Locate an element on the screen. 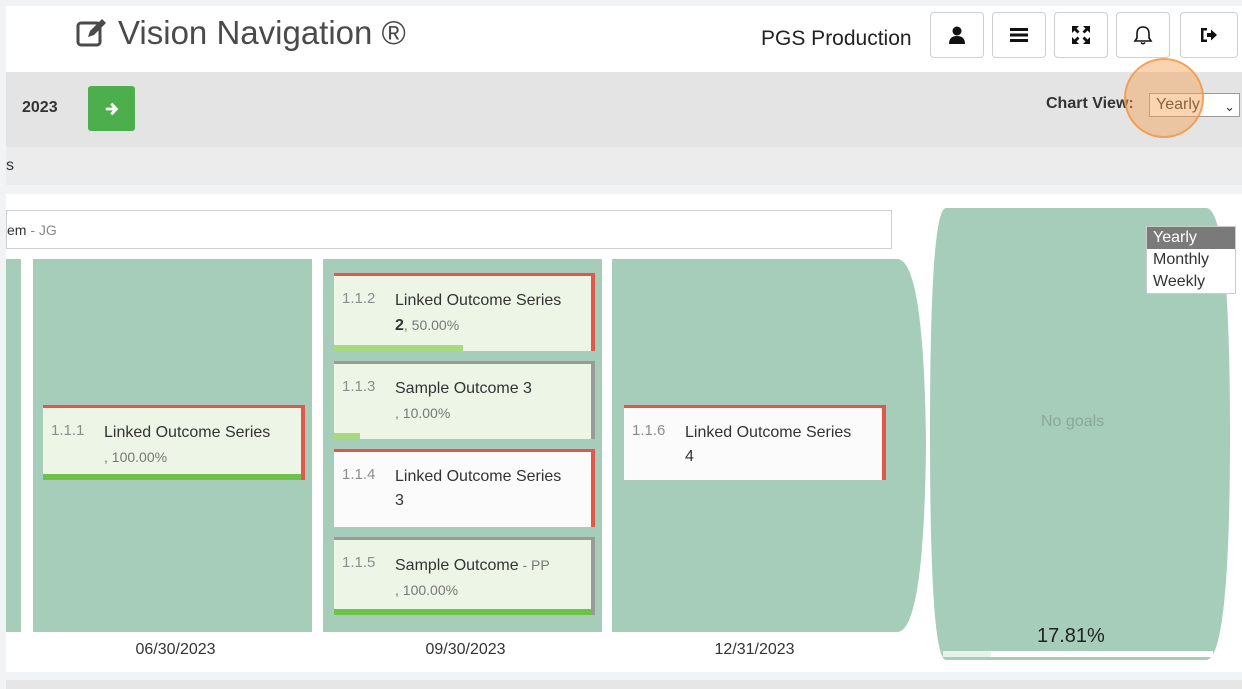  chevron-down-icon: ⌄ is located at coordinates (1229, 106).